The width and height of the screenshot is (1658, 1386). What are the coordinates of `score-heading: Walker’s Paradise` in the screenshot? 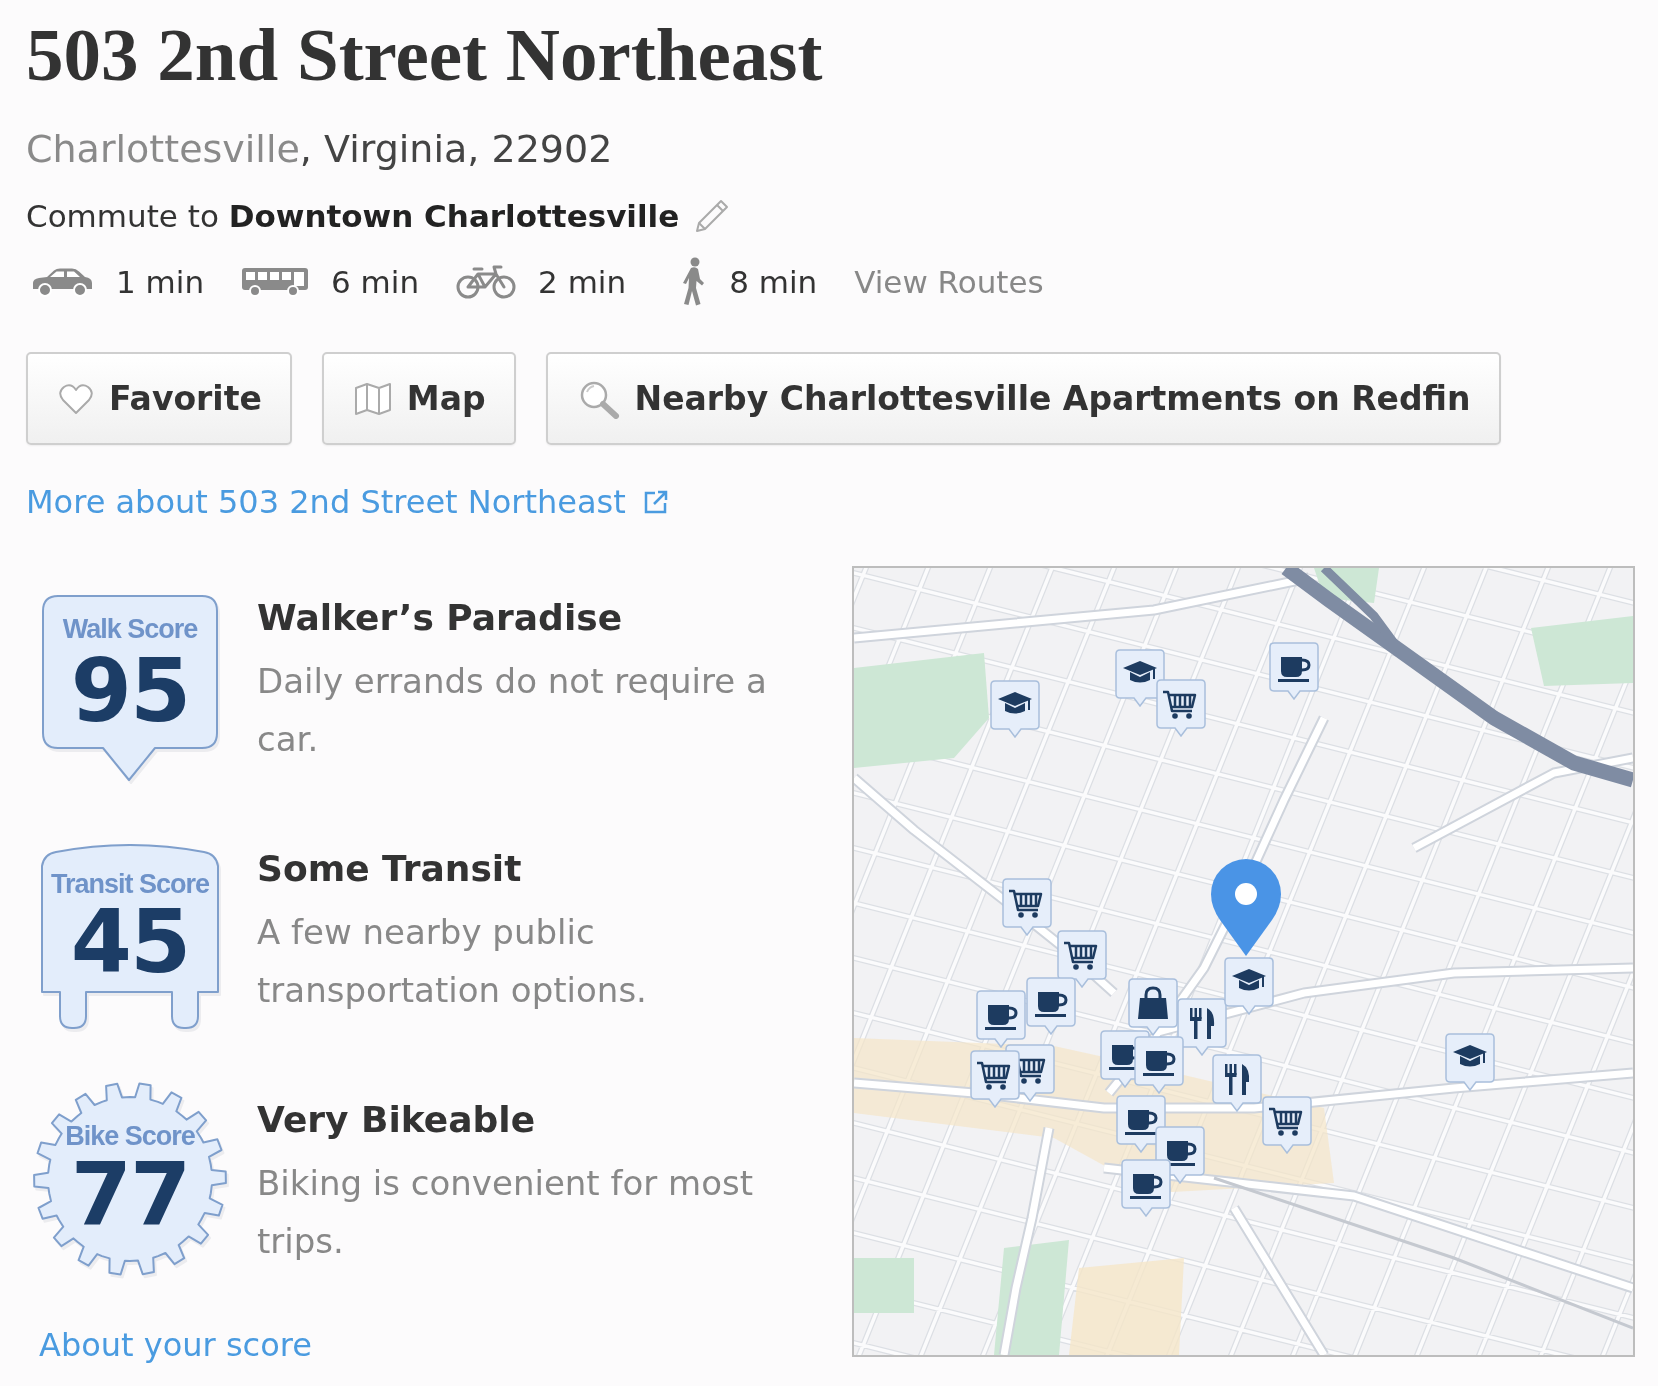 It's located at (440, 618).